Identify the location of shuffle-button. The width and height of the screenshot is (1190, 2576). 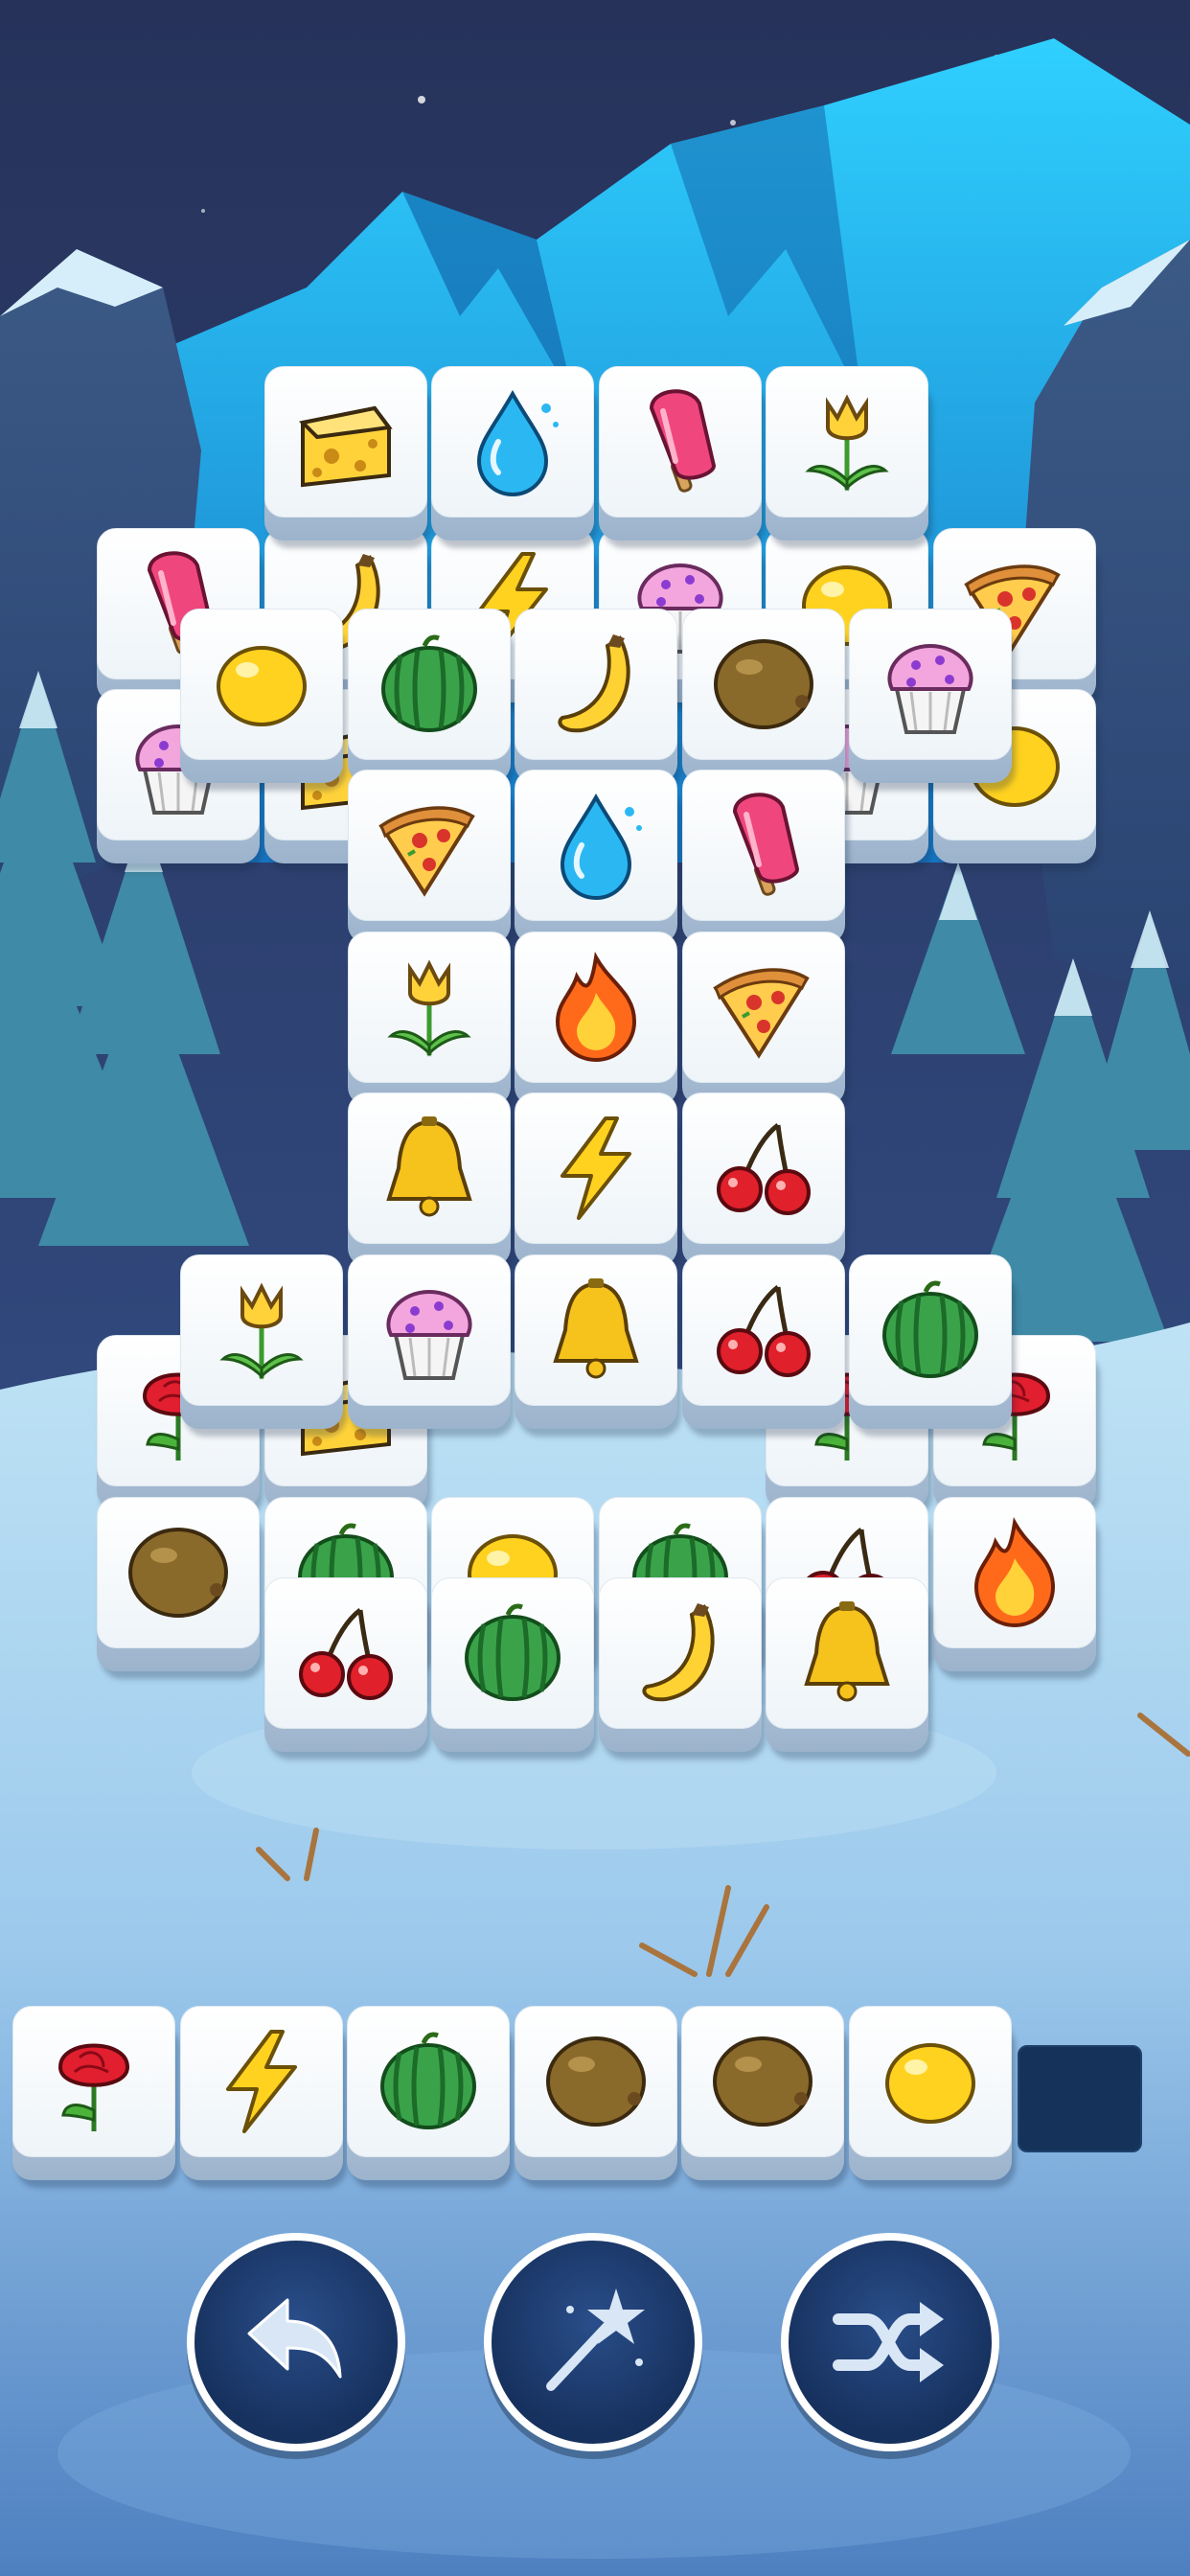
(890, 2342).